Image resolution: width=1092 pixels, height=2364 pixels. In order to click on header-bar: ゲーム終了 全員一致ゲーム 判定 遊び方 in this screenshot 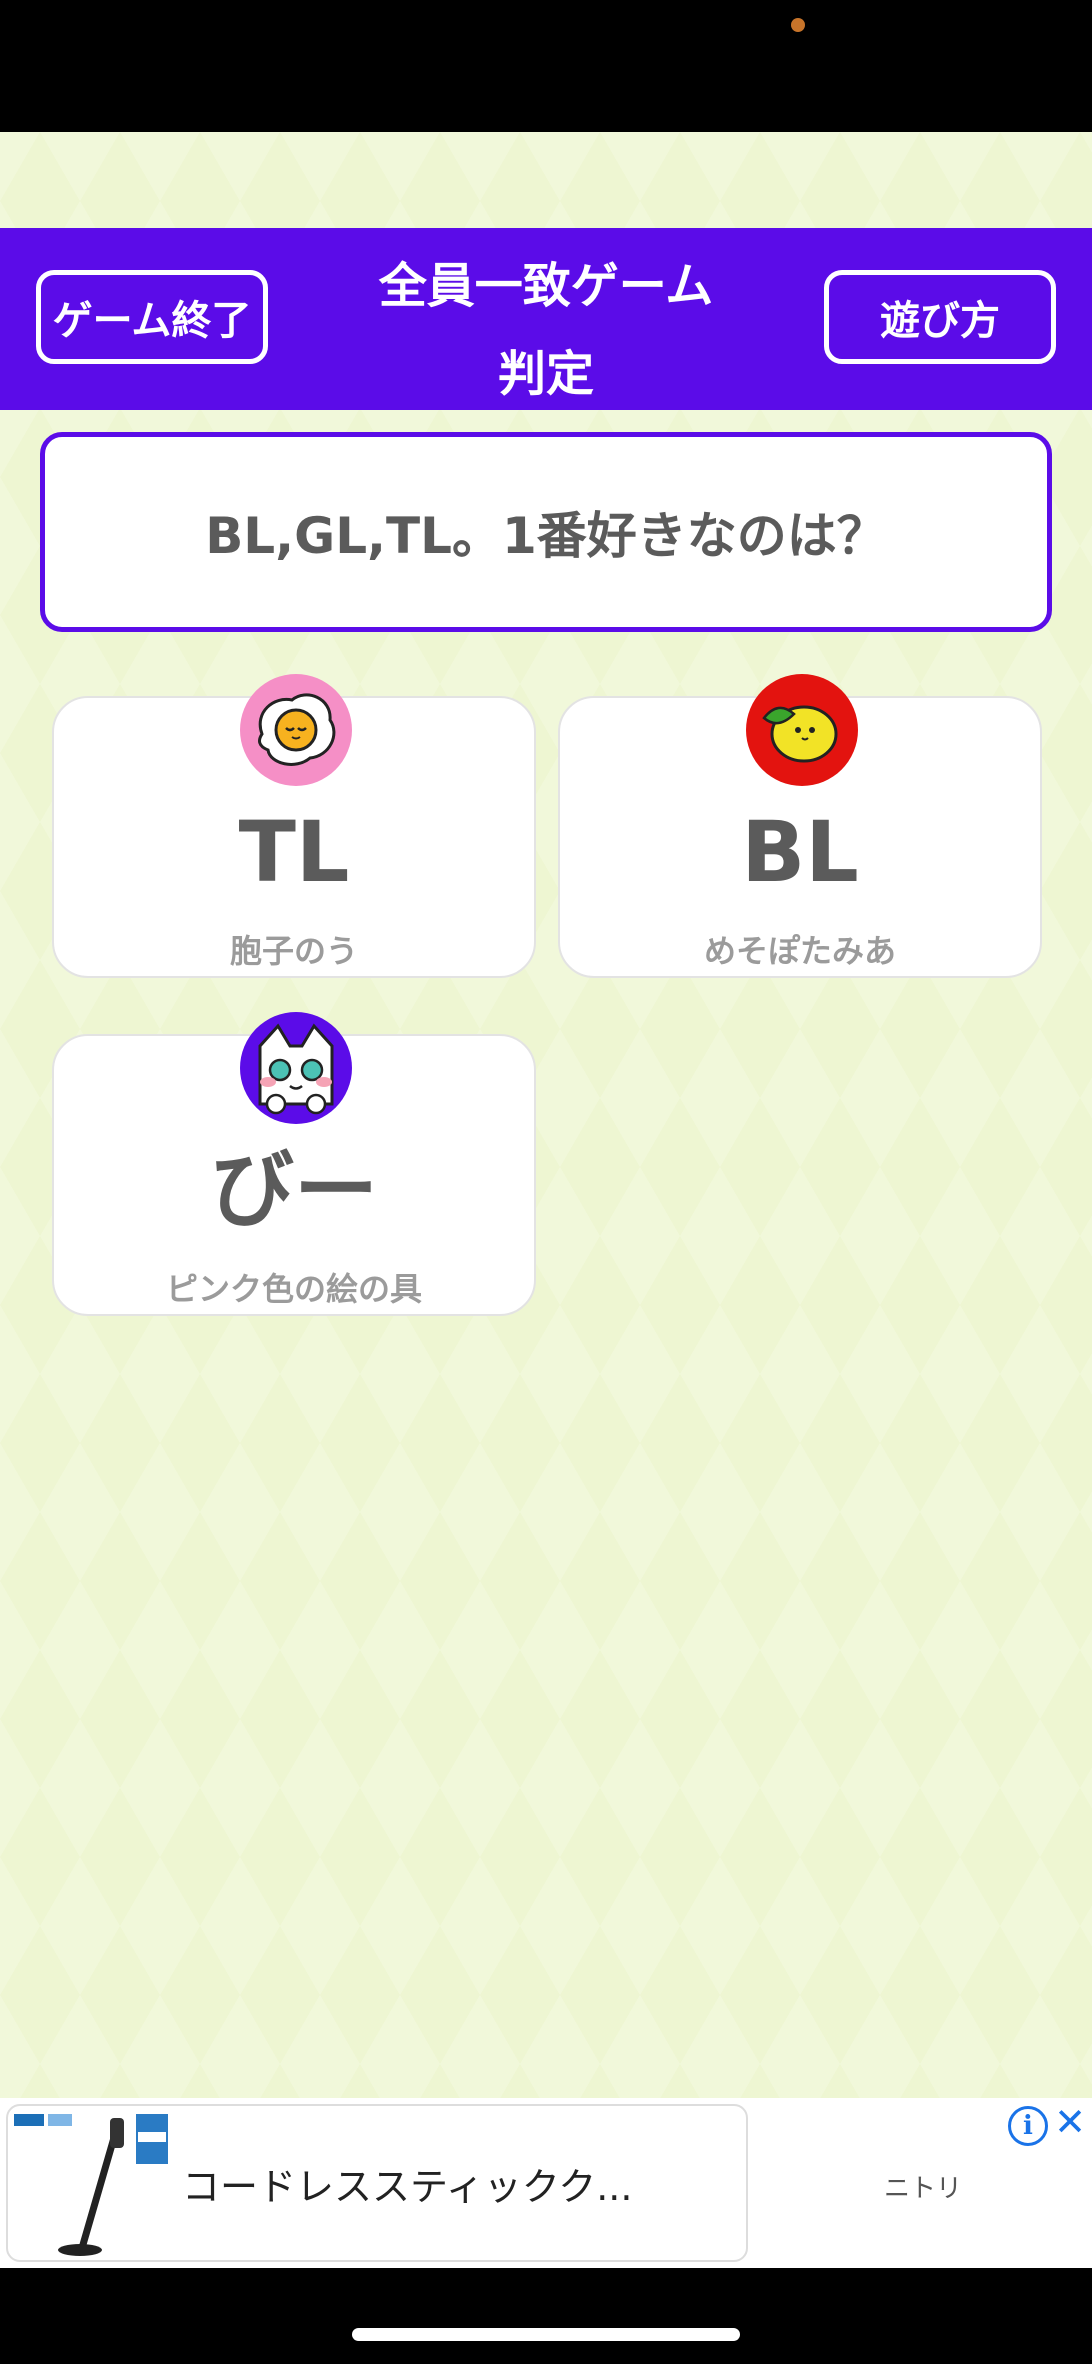, I will do `click(546, 319)`.